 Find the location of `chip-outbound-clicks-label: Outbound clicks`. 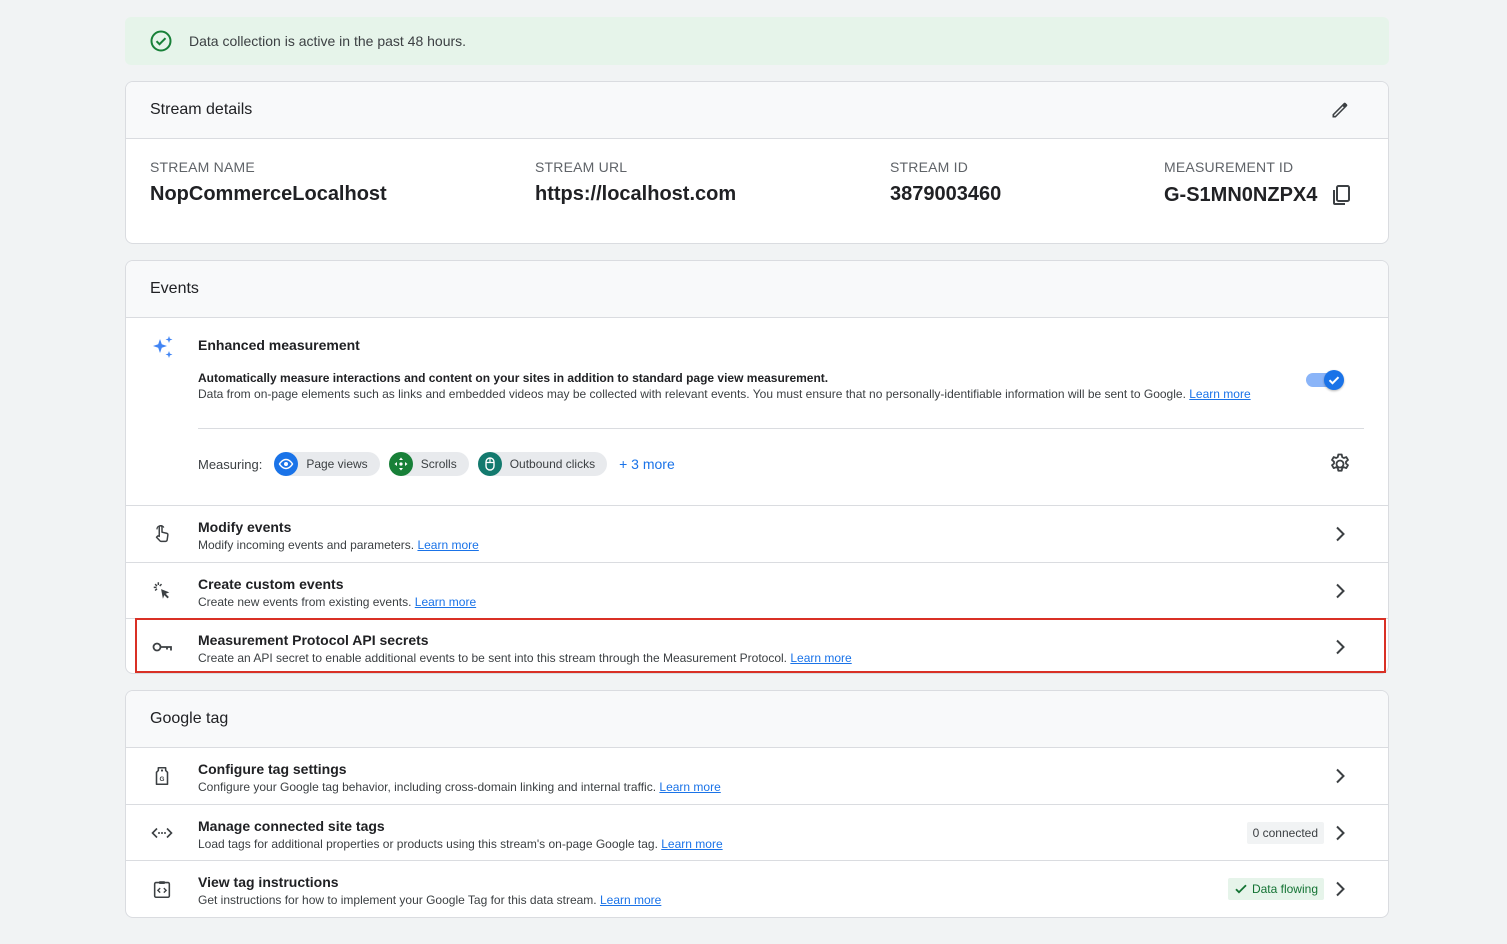

chip-outbound-clicks-label: Outbound clicks is located at coordinates (552, 464).